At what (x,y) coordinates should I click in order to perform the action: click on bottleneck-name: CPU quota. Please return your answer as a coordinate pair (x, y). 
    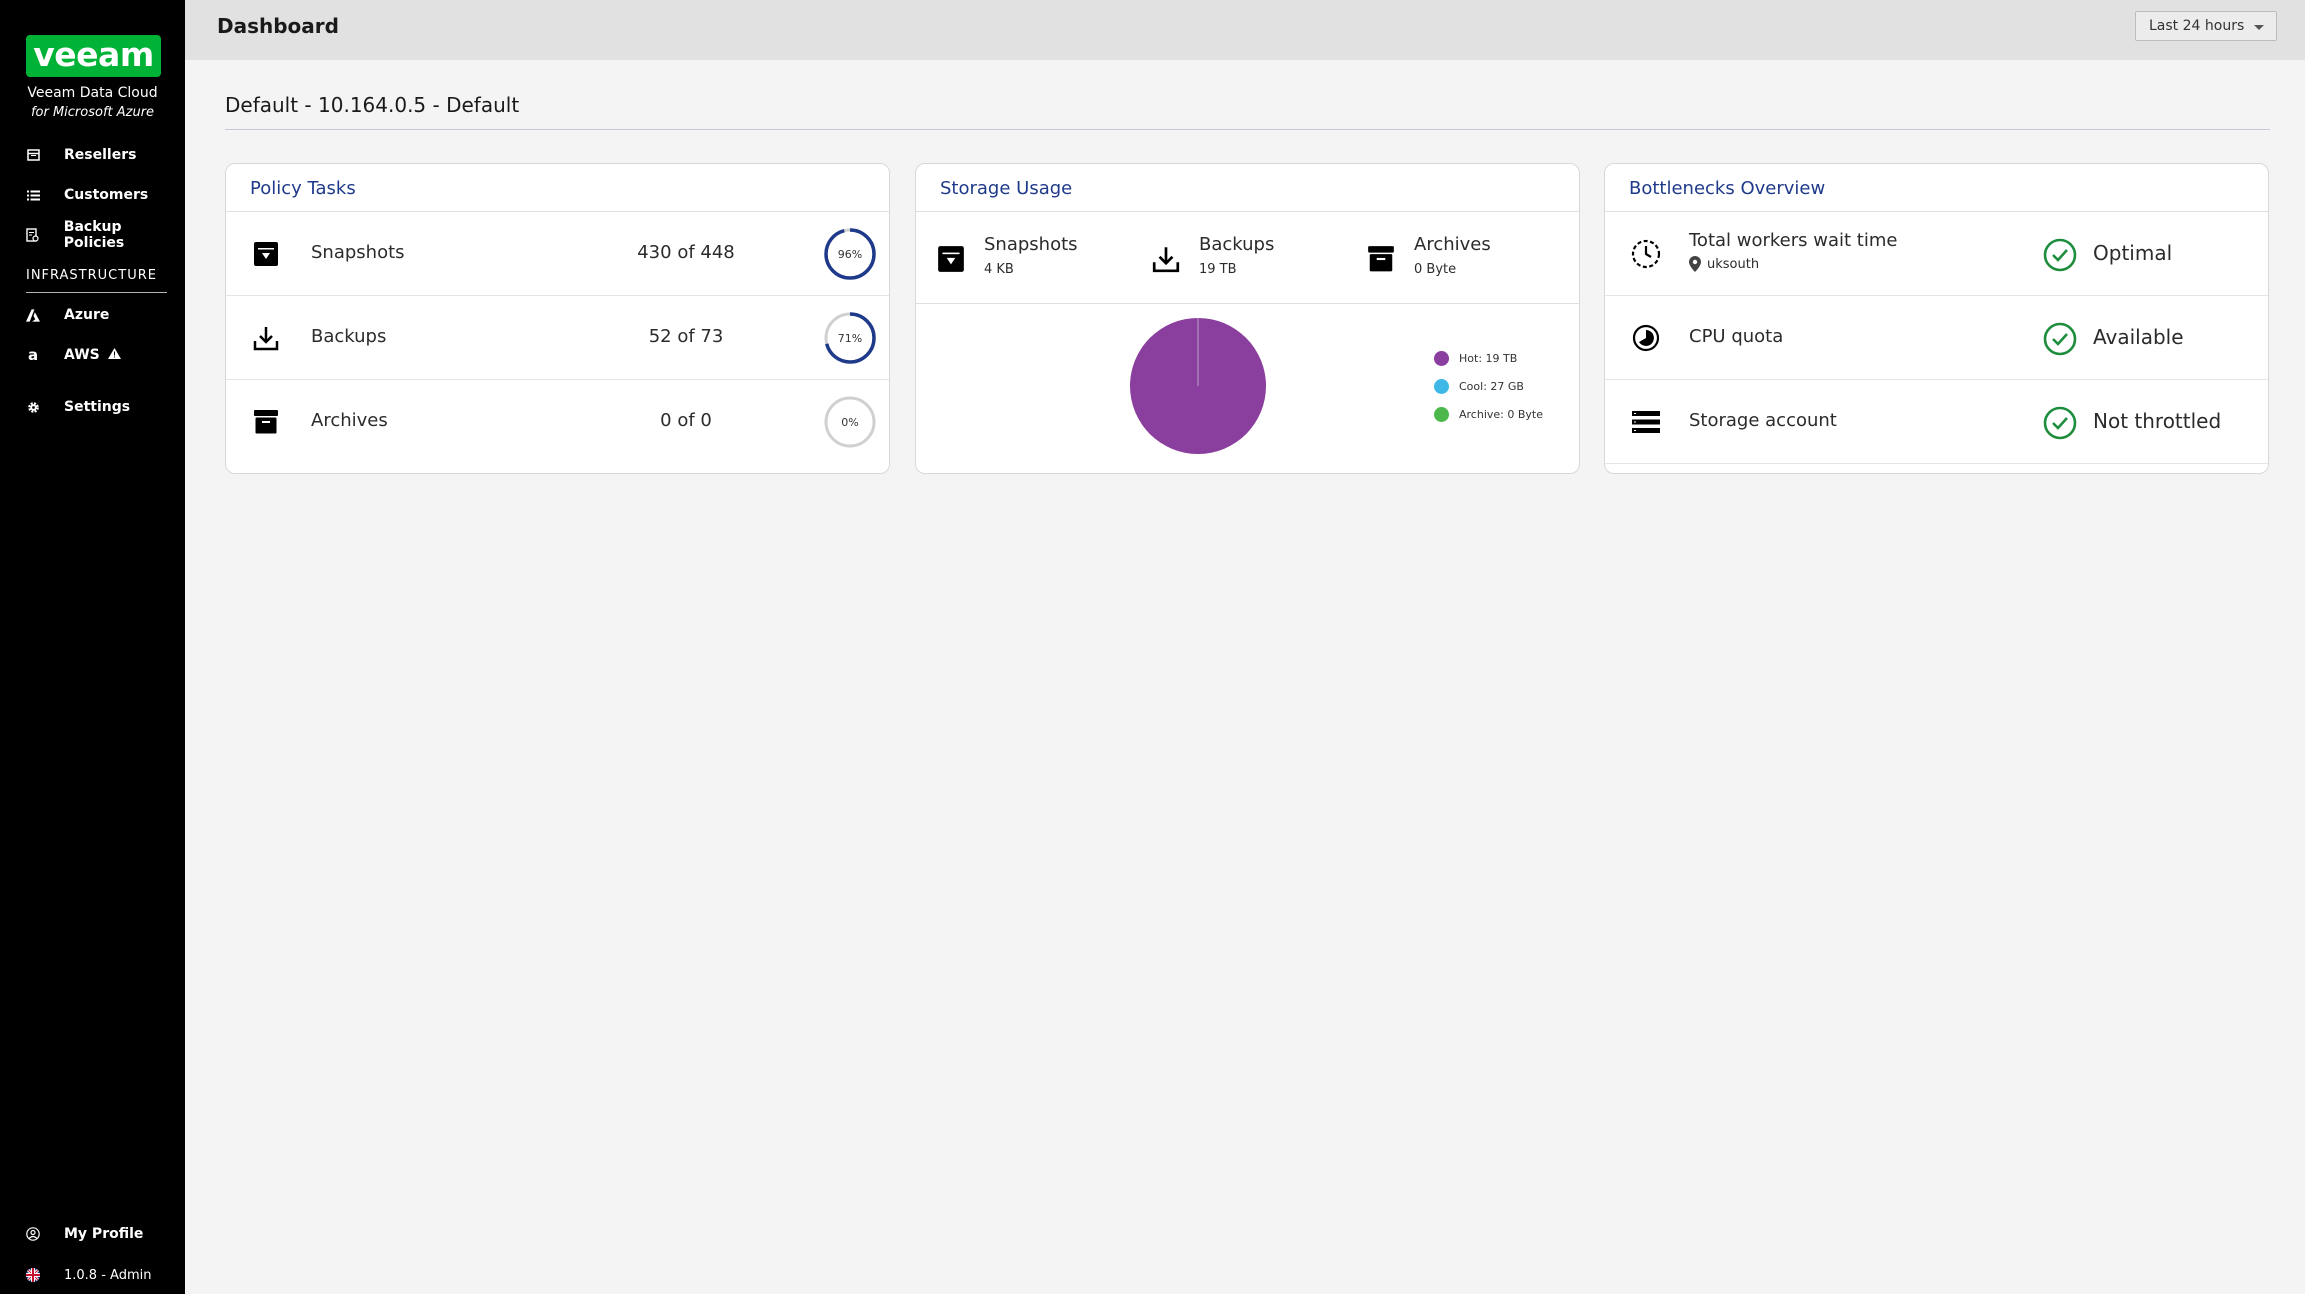
    Looking at the image, I should click on (1736, 336).